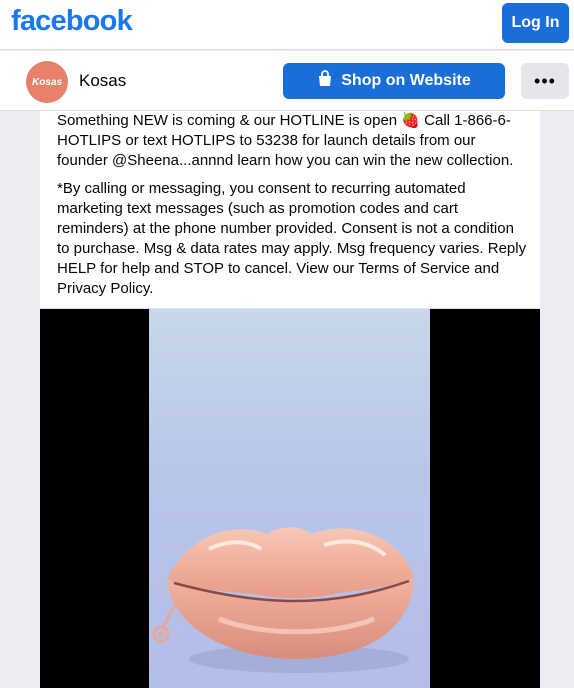  I want to click on page-header: Kosas Kosas Shop on Website •••, so click(287, 81).